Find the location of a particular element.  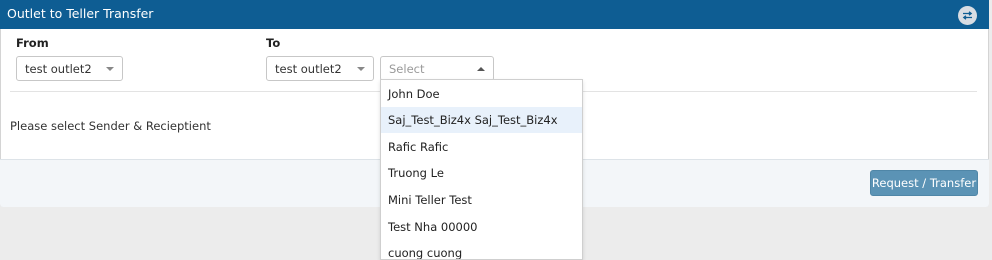

panel-header: Outlet to Teller Transfer is located at coordinates (494, 14).